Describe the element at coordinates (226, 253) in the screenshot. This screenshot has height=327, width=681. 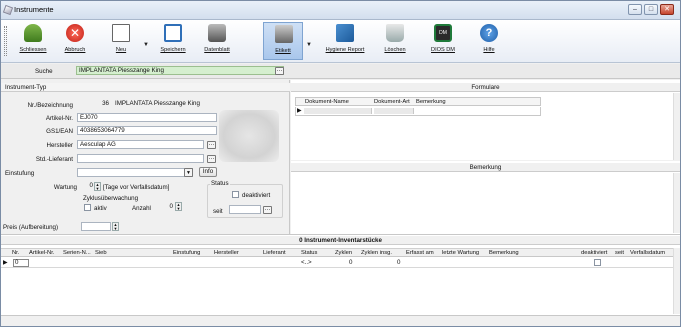
I see `col-hersteller: Hersteller` at that location.